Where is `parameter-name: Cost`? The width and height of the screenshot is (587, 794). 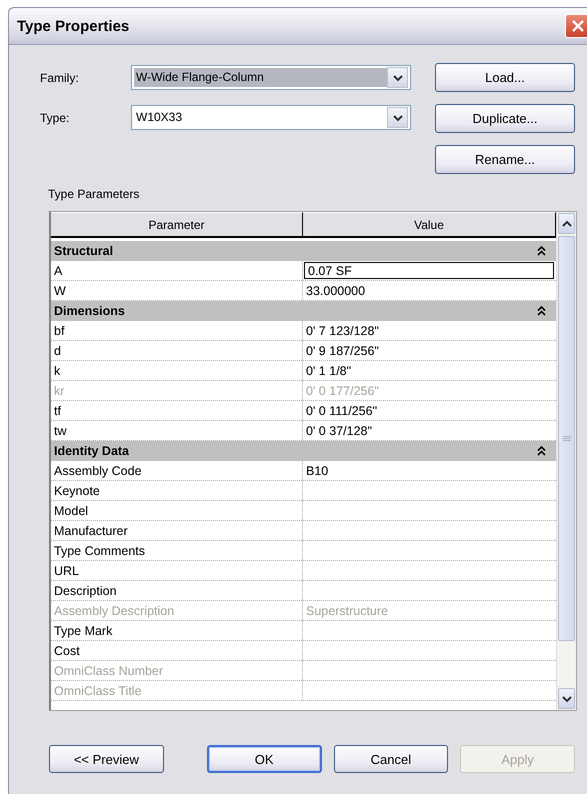
parameter-name: Cost is located at coordinates (67, 651).